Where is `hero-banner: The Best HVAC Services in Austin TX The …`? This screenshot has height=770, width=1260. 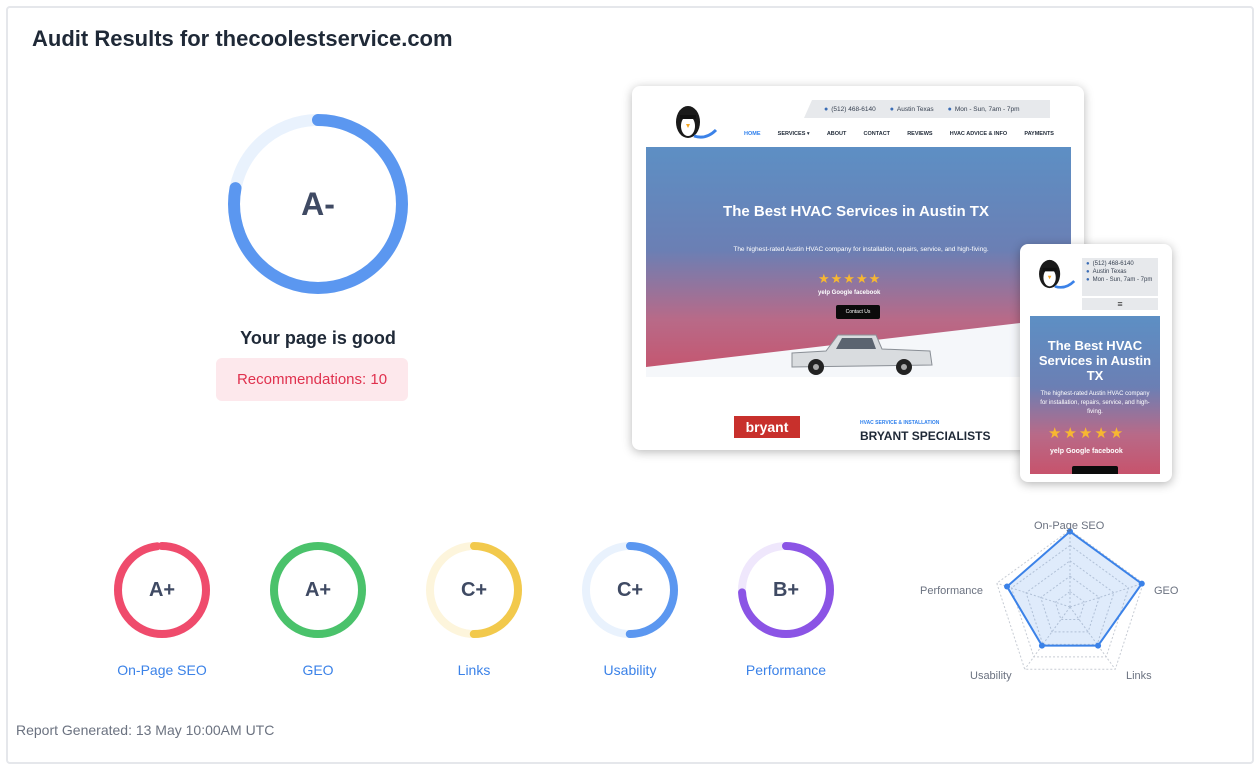
hero-banner: The Best HVAC Services in Austin TX The … is located at coordinates (858, 262).